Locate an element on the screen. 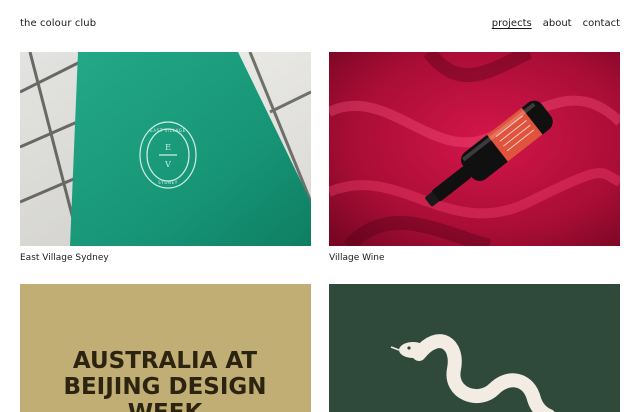 This screenshot has height=412, width=640. project-image-snake is located at coordinates (474, 348).